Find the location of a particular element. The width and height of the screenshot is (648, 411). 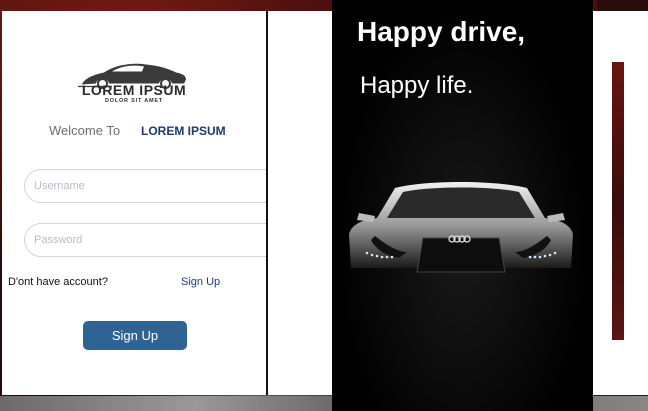

car-front-icon is located at coordinates (461, 227).